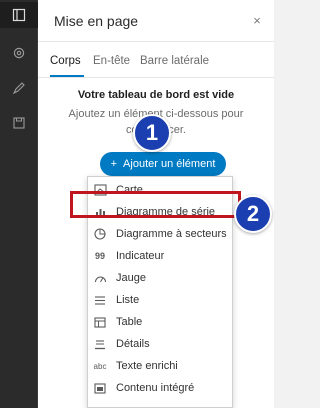 This screenshot has width=320, height=408. What do you see at coordinates (100, 388) in the screenshot?
I see `embed-icon` at bounding box center [100, 388].